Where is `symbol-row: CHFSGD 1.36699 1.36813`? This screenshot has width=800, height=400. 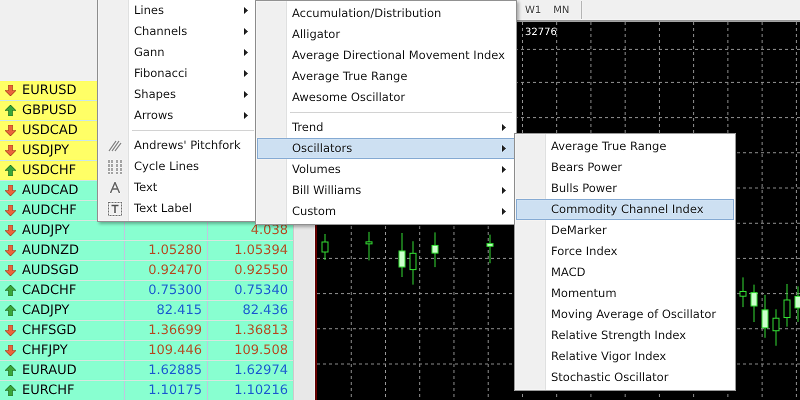
symbol-row: CHFSGD 1.36699 1.36813 is located at coordinates (146, 331).